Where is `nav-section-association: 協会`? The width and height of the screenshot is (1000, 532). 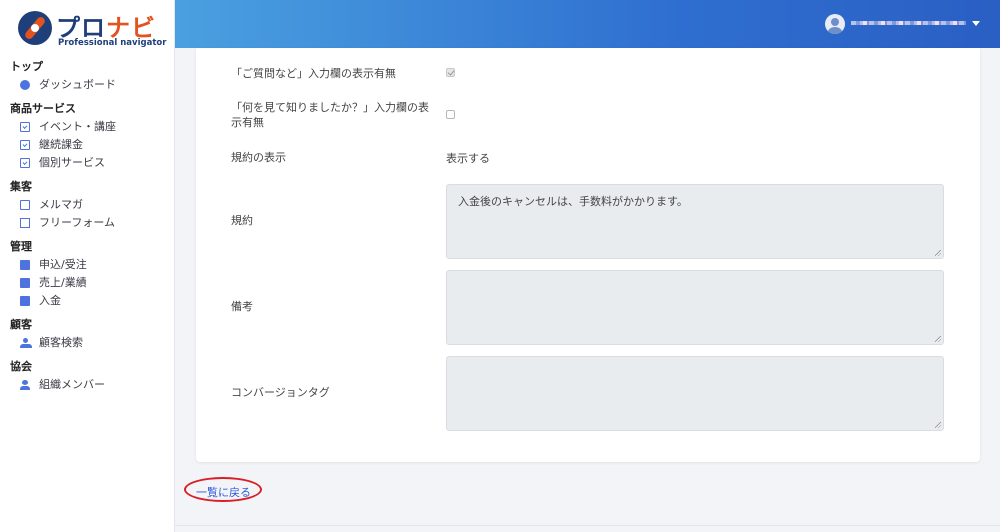
nav-section-association: 協会 is located at coordinates (21, 366).